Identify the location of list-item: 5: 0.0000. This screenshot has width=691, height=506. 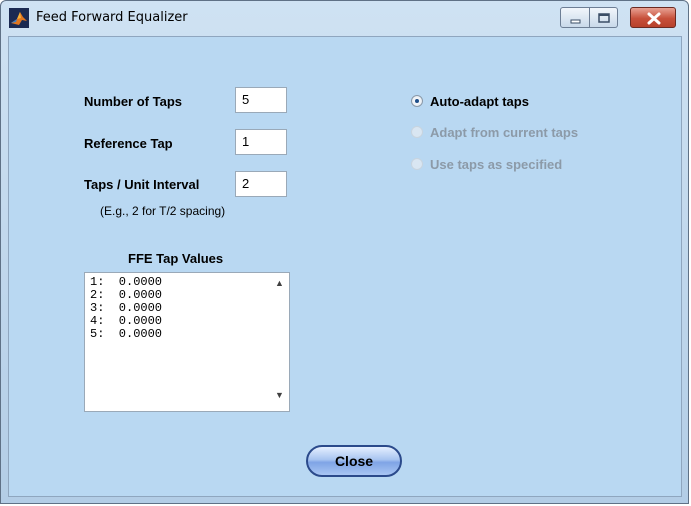
(126, 334).